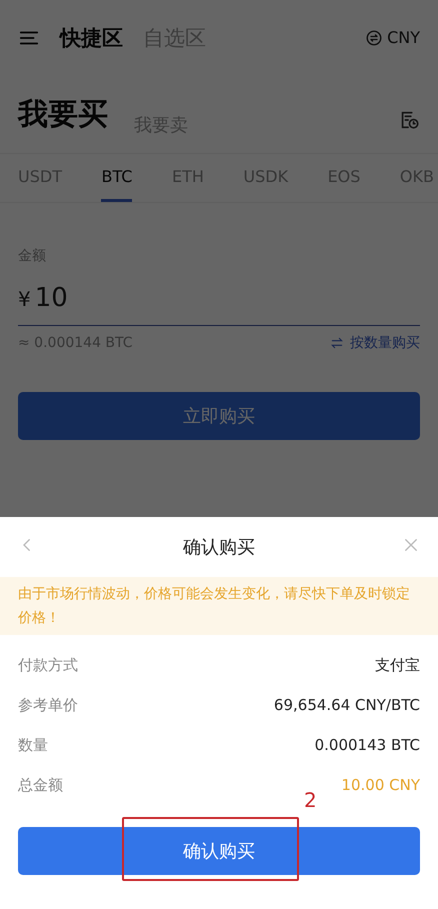  What do you see at coordinates (392, 37) in the screenshot?
I see `currency-button: CNY` at bounding box center [392, 37].